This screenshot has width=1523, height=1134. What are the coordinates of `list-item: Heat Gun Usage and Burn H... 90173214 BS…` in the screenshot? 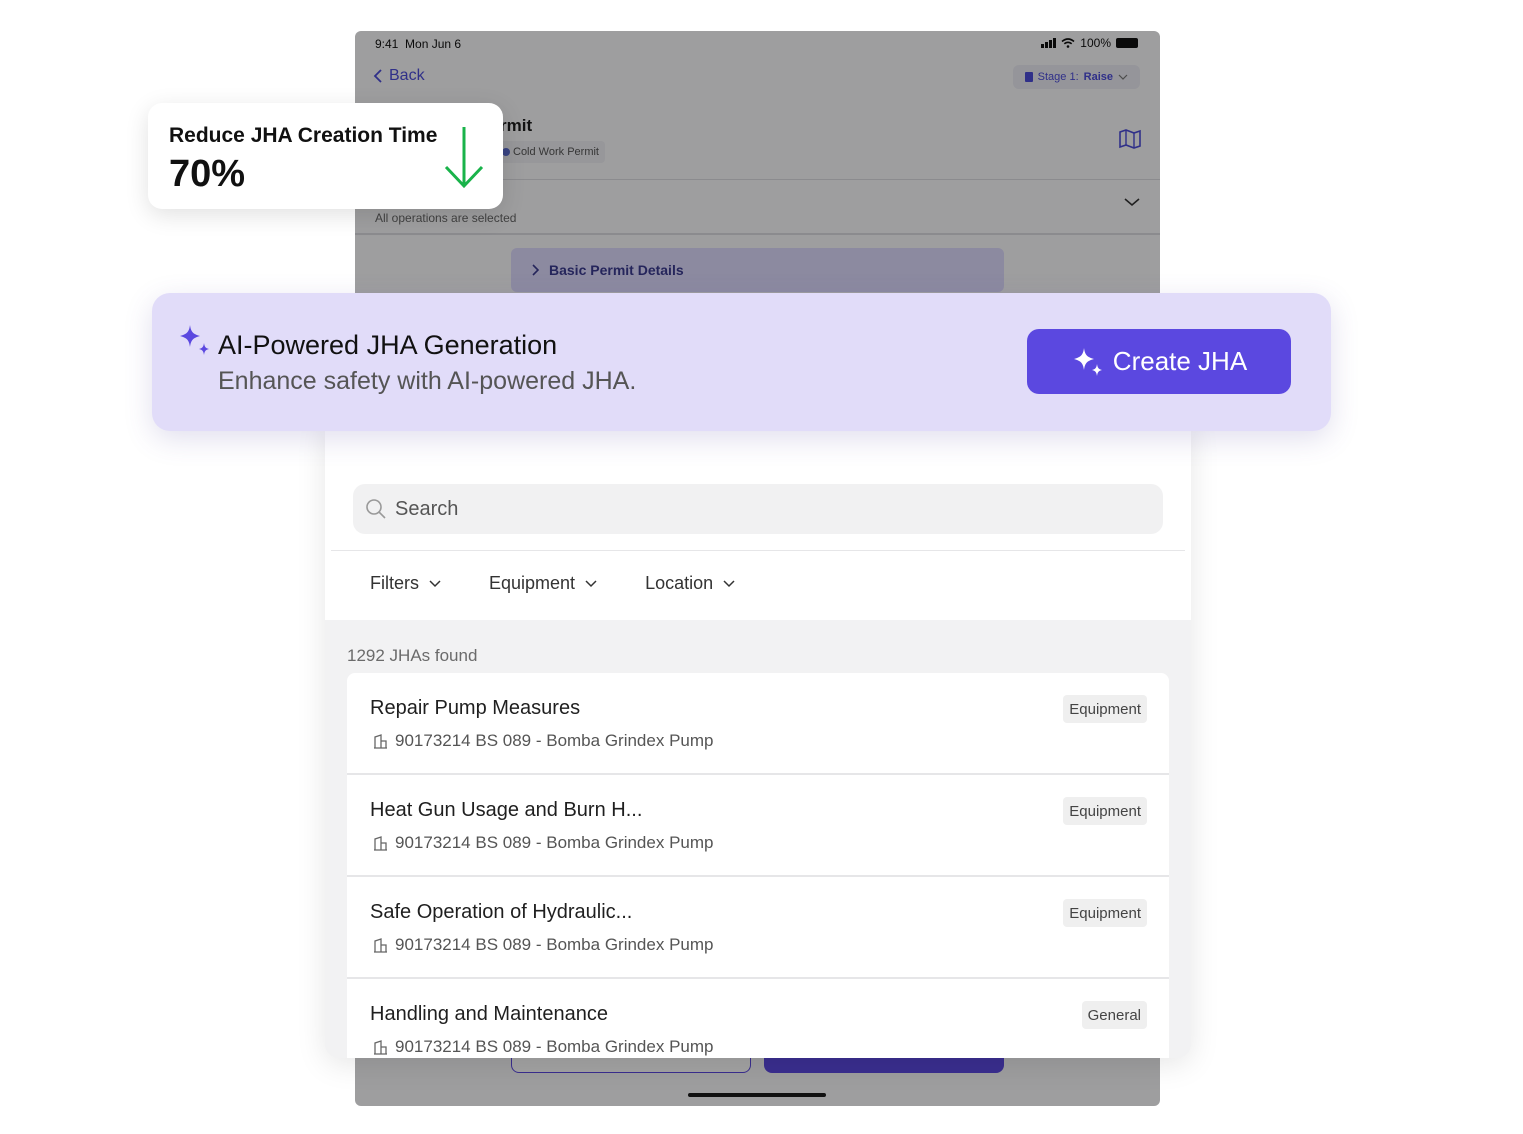 It's located at (758, 826).